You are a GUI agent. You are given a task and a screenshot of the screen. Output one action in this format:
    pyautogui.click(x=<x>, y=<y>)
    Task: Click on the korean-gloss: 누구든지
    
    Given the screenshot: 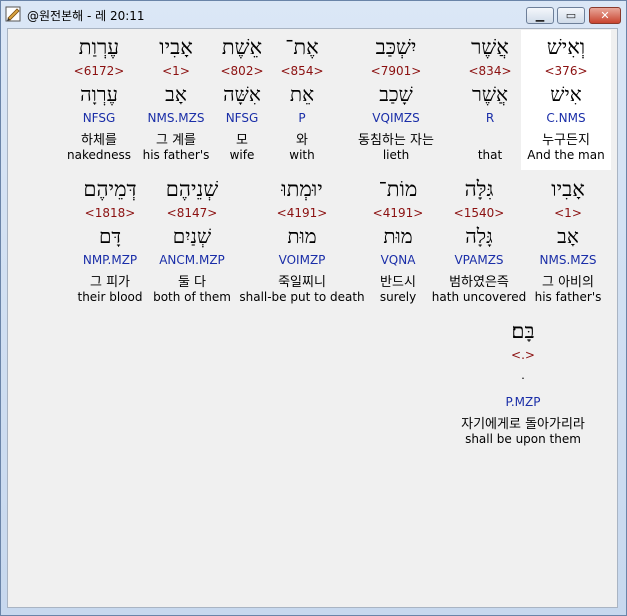 What is the action you would take?
    pyautogui.click(x=566, y=140)
    